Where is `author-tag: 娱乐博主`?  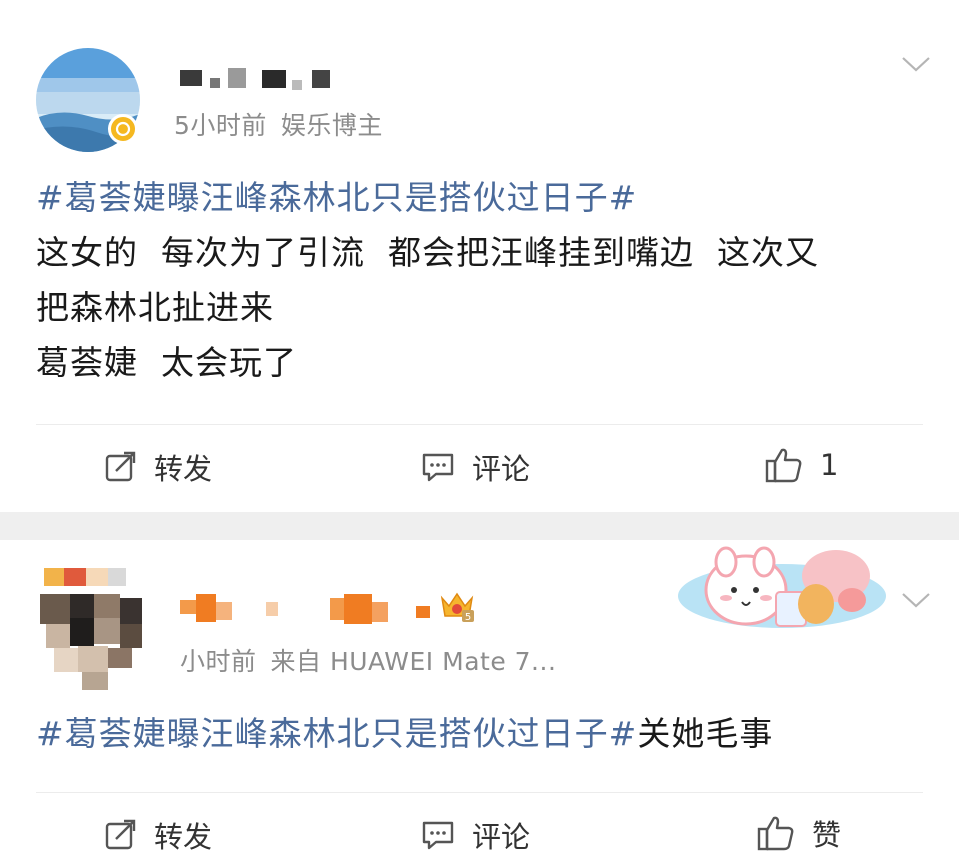
author-tag: 娱乐博主 is located at coordinates (331, 125).